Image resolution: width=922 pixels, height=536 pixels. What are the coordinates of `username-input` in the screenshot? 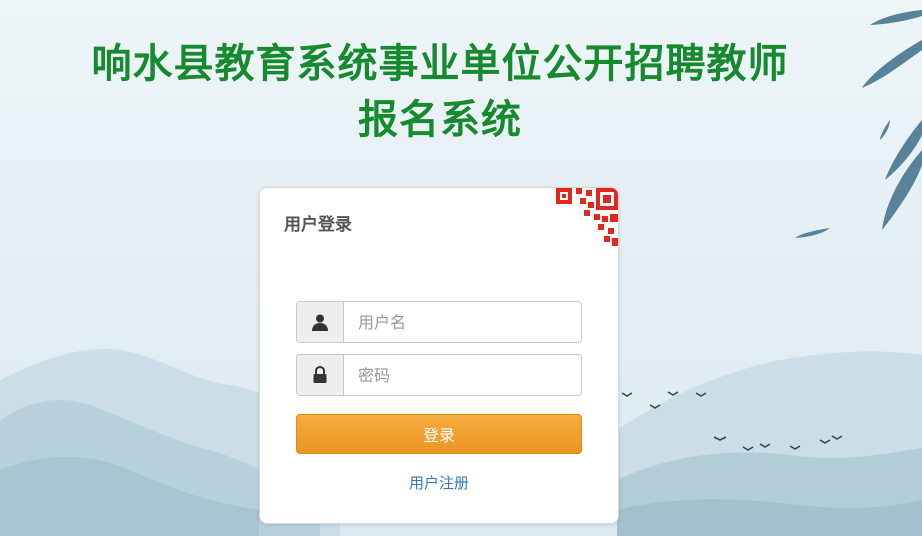 It's located at (462, 322).